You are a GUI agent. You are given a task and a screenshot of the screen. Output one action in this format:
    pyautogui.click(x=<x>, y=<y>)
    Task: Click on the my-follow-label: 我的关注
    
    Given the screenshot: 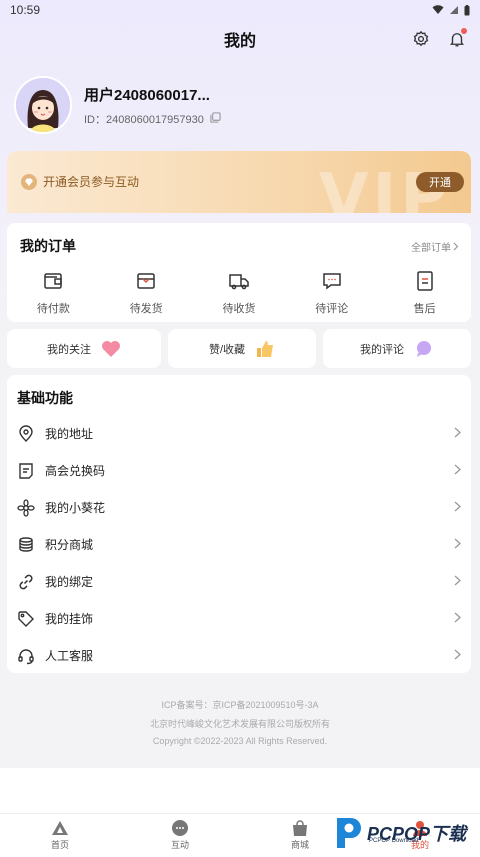 What is the action you would take?
    pyautogui.click(x=69, y=349)
    